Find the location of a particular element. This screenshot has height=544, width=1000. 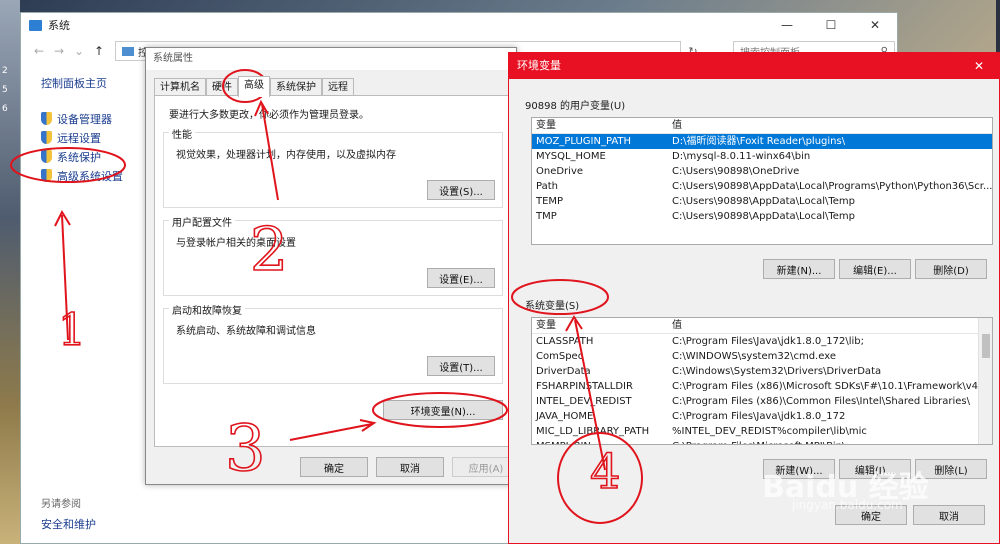

link-label: 高级系统设置 is located at coordinates (90, 176).